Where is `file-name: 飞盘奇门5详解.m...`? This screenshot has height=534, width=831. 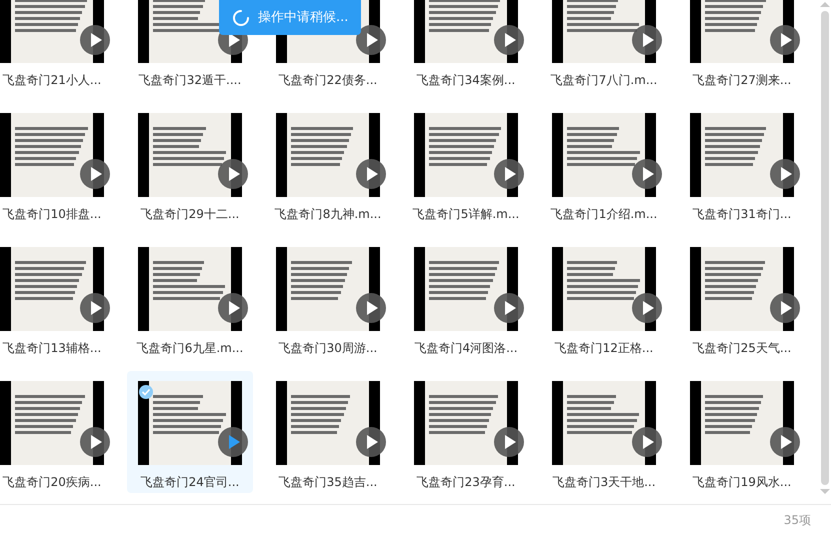 file-name: 飞盘奇门5详解.m... is located at coordinates (466, 214).